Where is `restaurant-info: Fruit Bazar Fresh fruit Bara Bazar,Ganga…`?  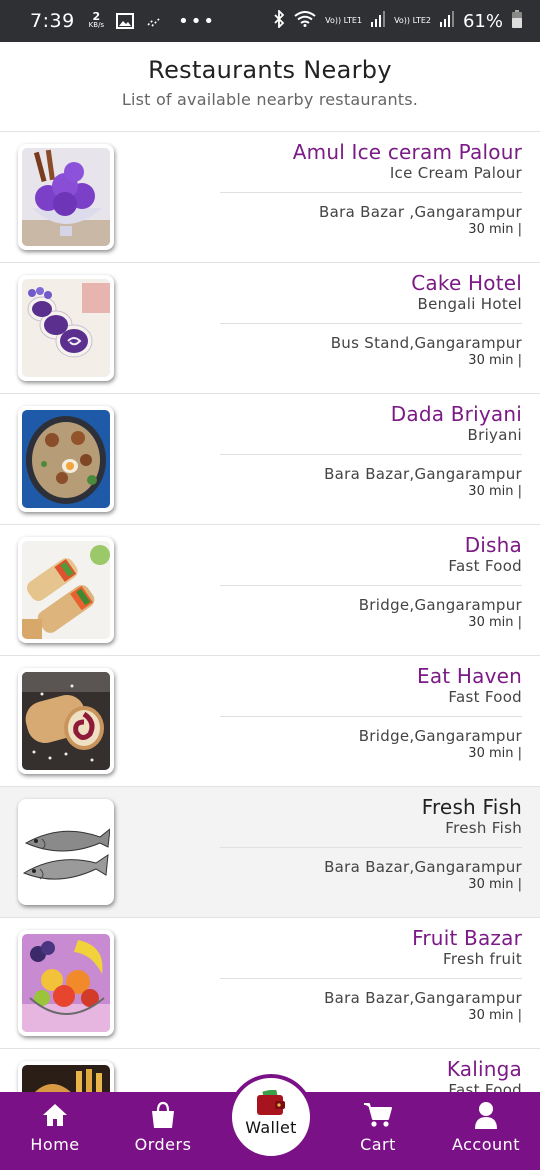
restaurant-info: Fruit Bazar Fresh fruit Bara Bazar,Ganga… is located at coordinates (371, 975).